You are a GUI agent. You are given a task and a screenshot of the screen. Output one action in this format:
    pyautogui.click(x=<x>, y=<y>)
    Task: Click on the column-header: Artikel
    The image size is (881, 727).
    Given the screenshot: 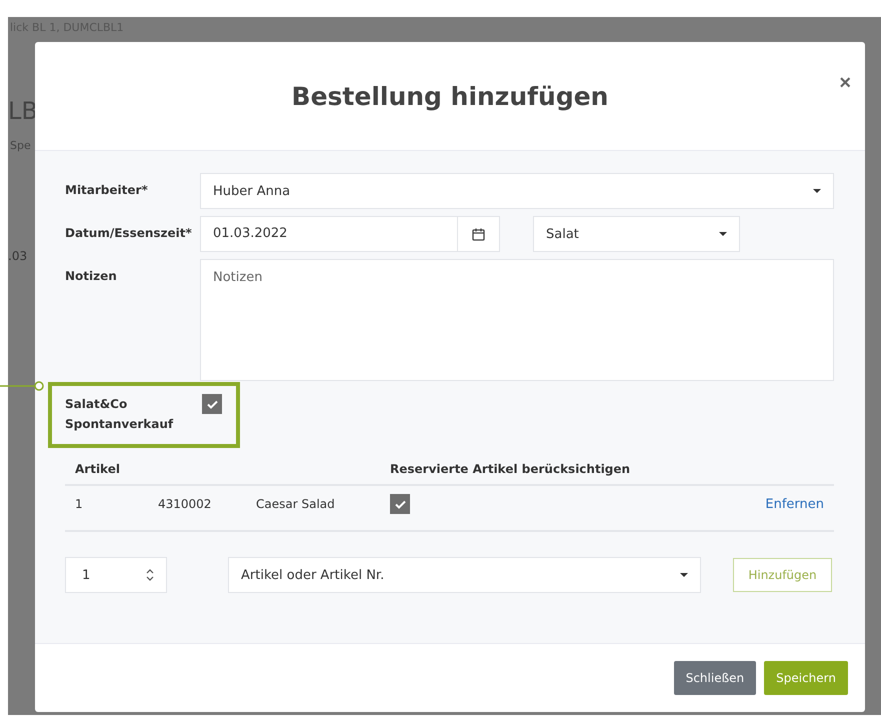 What is the action you would take?
    pyautogui.click(x=98, y=469)
    